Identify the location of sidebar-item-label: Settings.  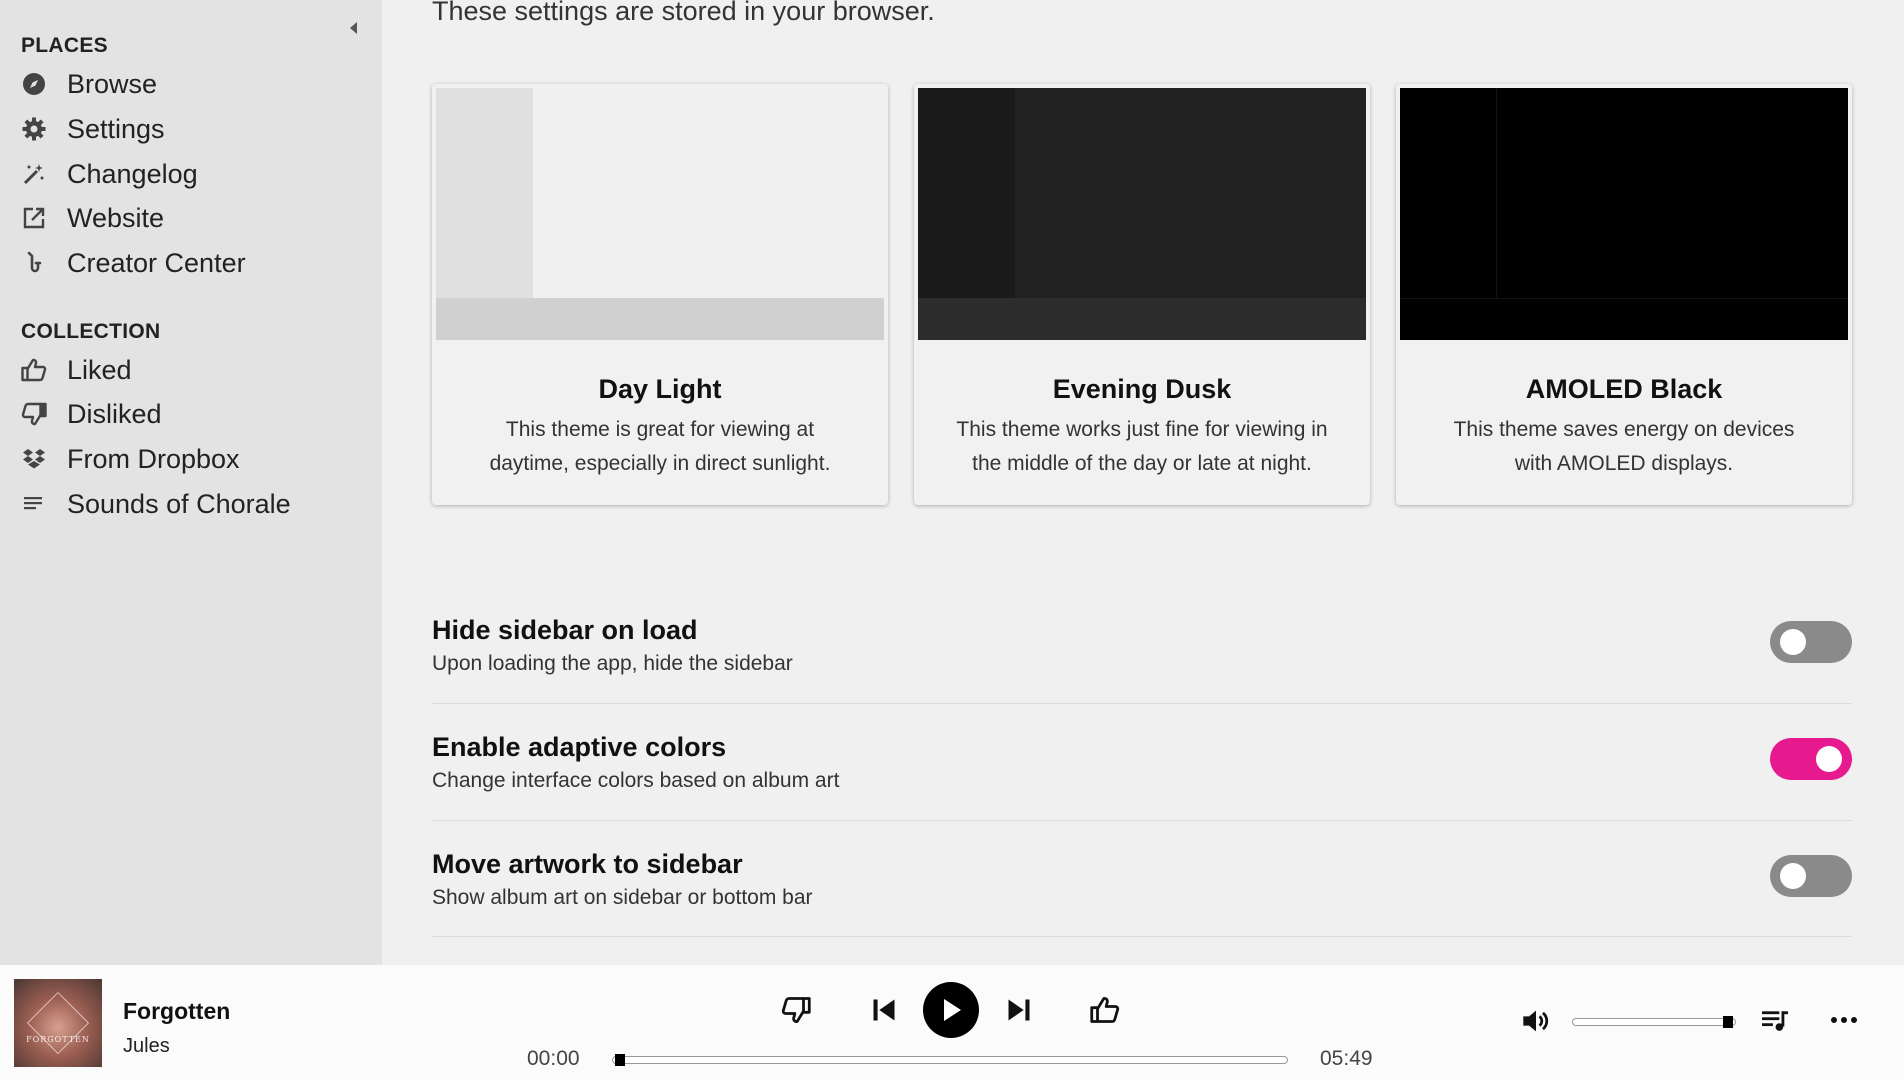
(116, 128).